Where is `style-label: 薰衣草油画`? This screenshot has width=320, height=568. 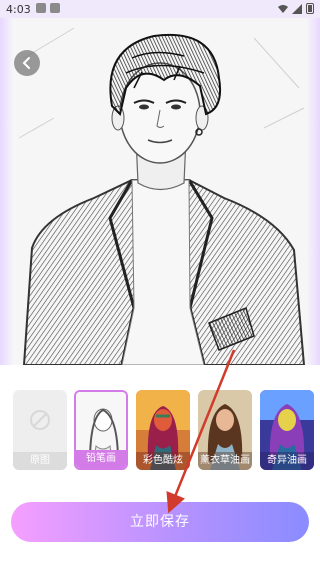
style-label: 薰衣草油画 is located at coordinates (225, 461).